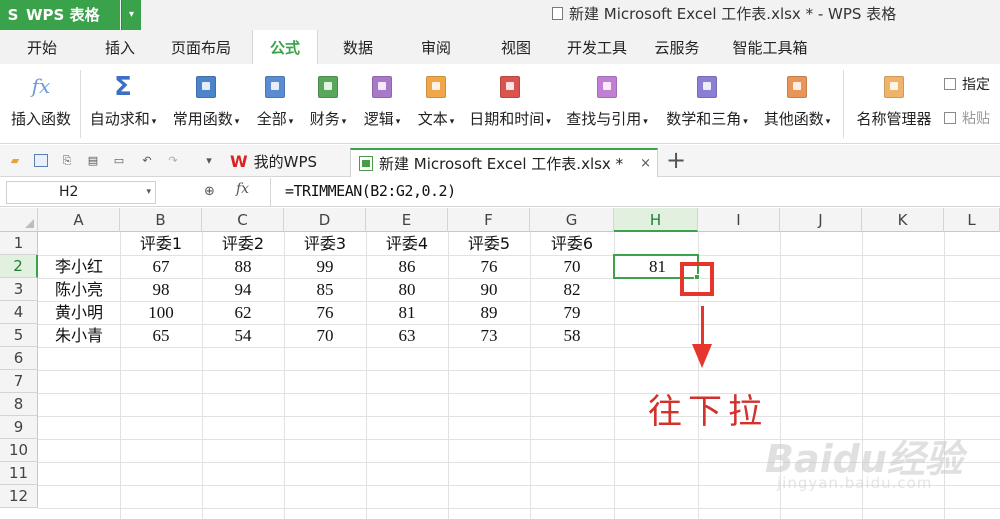 The image size is (1000, 519). I want to click on tab-home: 开始, so click(42, 47).